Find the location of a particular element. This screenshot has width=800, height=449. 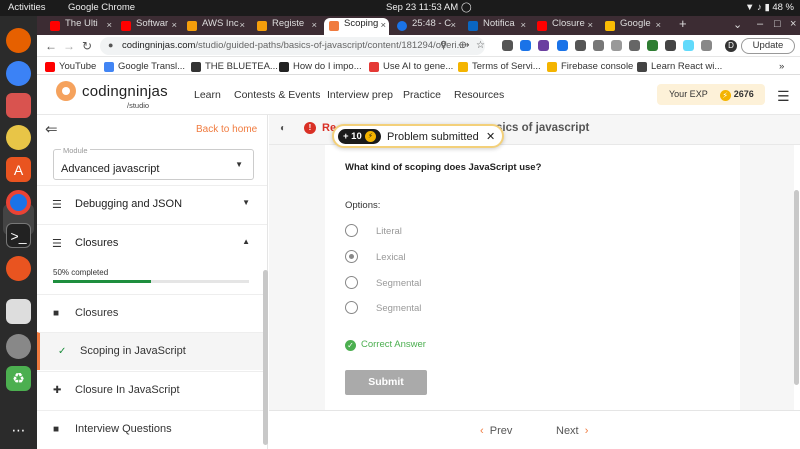

maximize-icon: □ is located at coordinates (777, 24).